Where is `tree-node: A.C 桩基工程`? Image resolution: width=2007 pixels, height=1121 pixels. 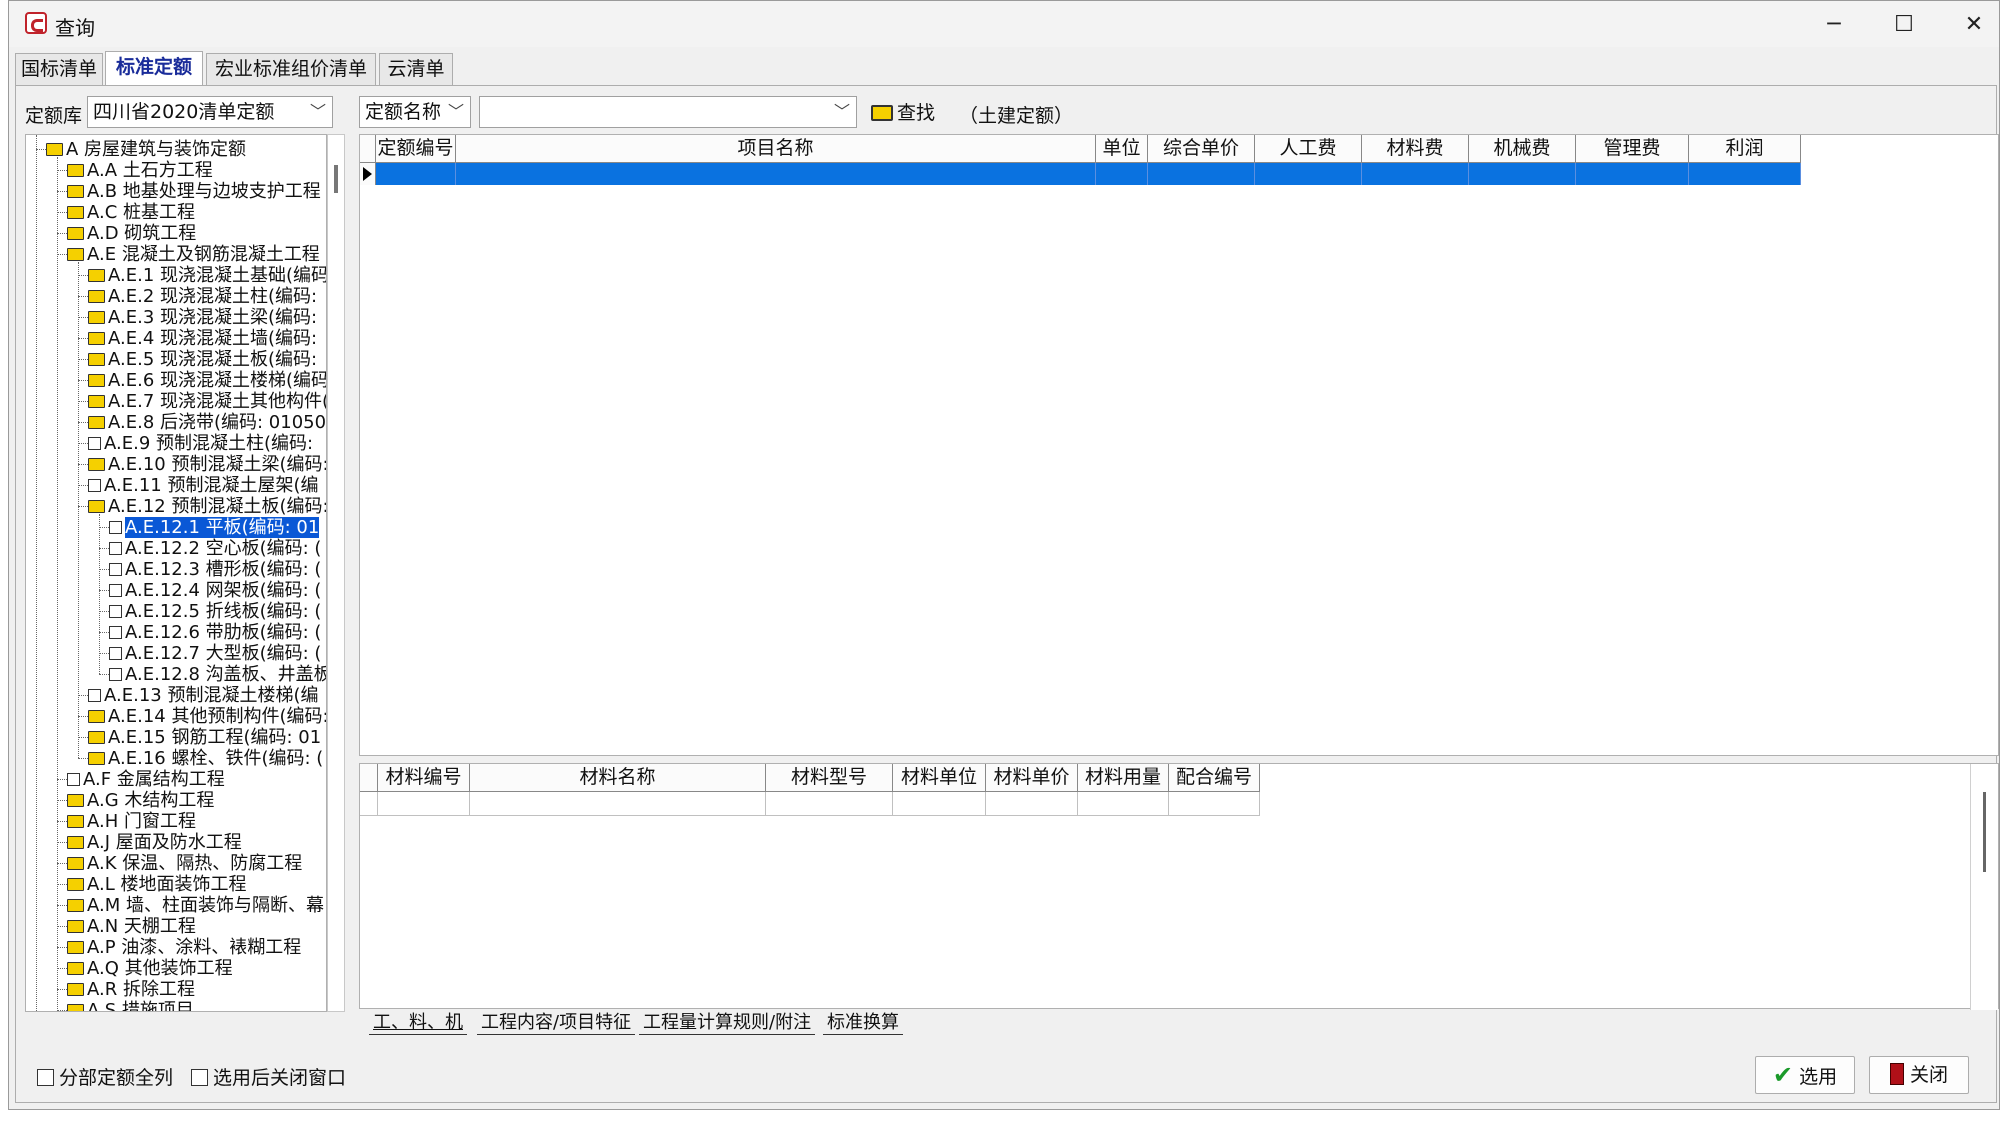 tree-node: A.C 桩基工程 is located at coordinates (131, 212).